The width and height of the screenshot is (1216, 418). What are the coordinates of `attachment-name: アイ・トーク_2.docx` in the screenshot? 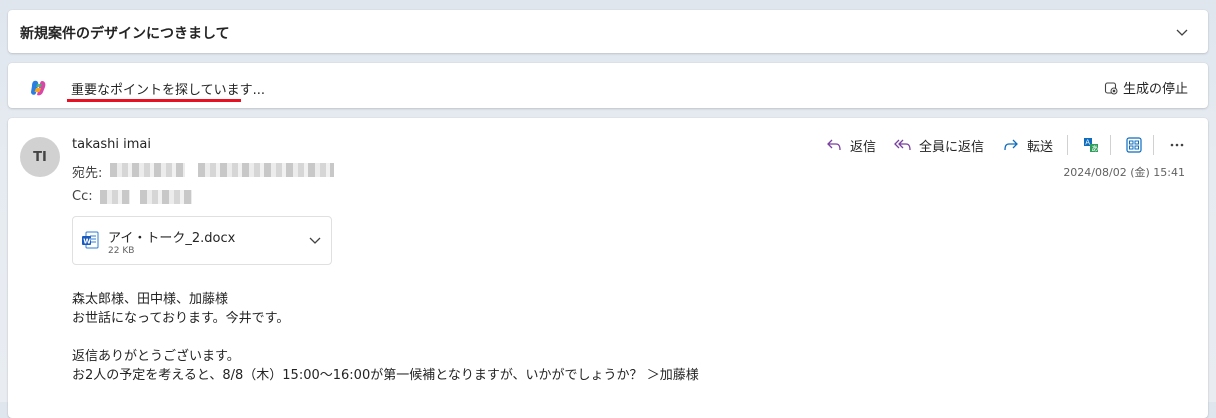 It's located at (172, 238).